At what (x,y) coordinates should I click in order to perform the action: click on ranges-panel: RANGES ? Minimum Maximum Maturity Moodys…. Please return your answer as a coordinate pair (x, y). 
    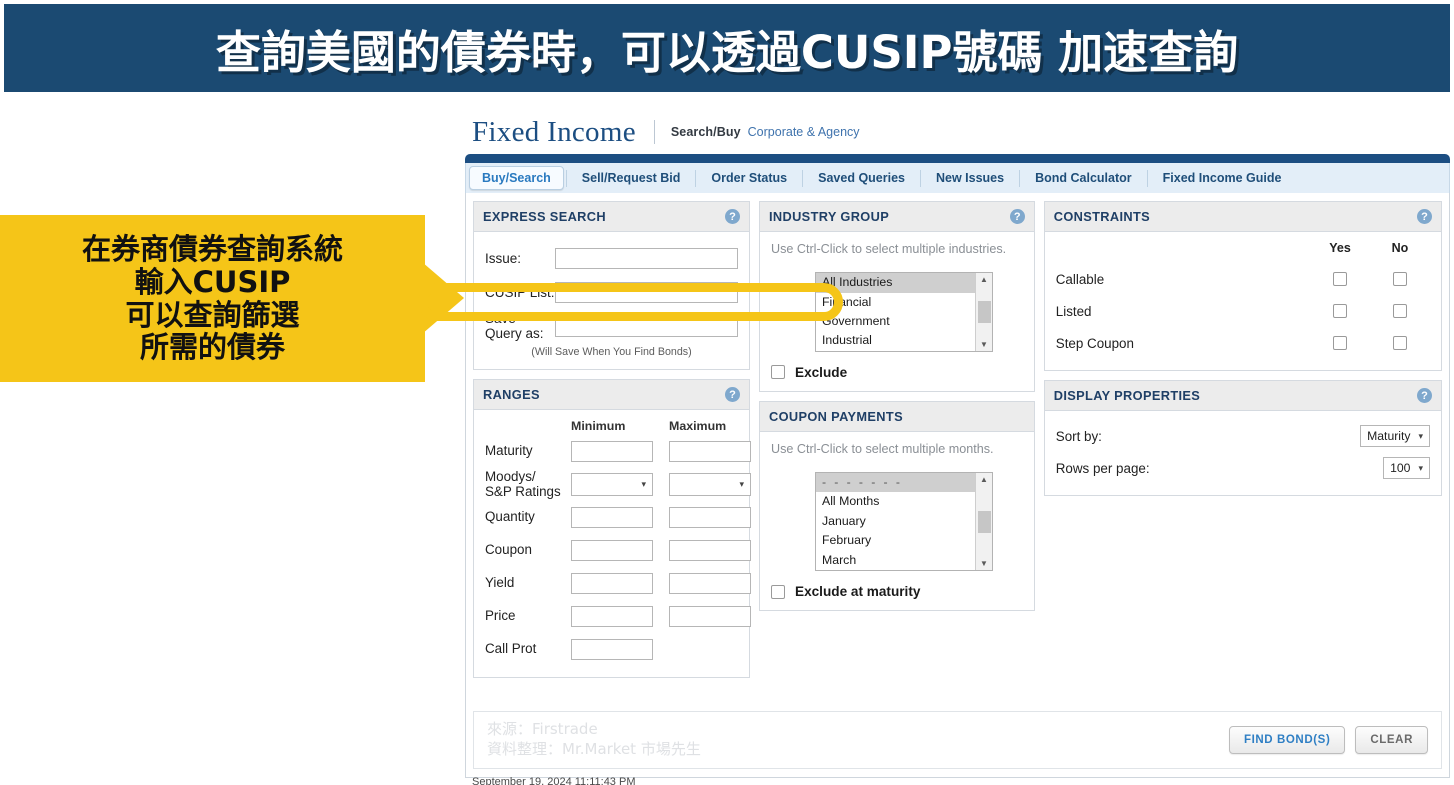
    Looking at the image, I should click on (612, 528).